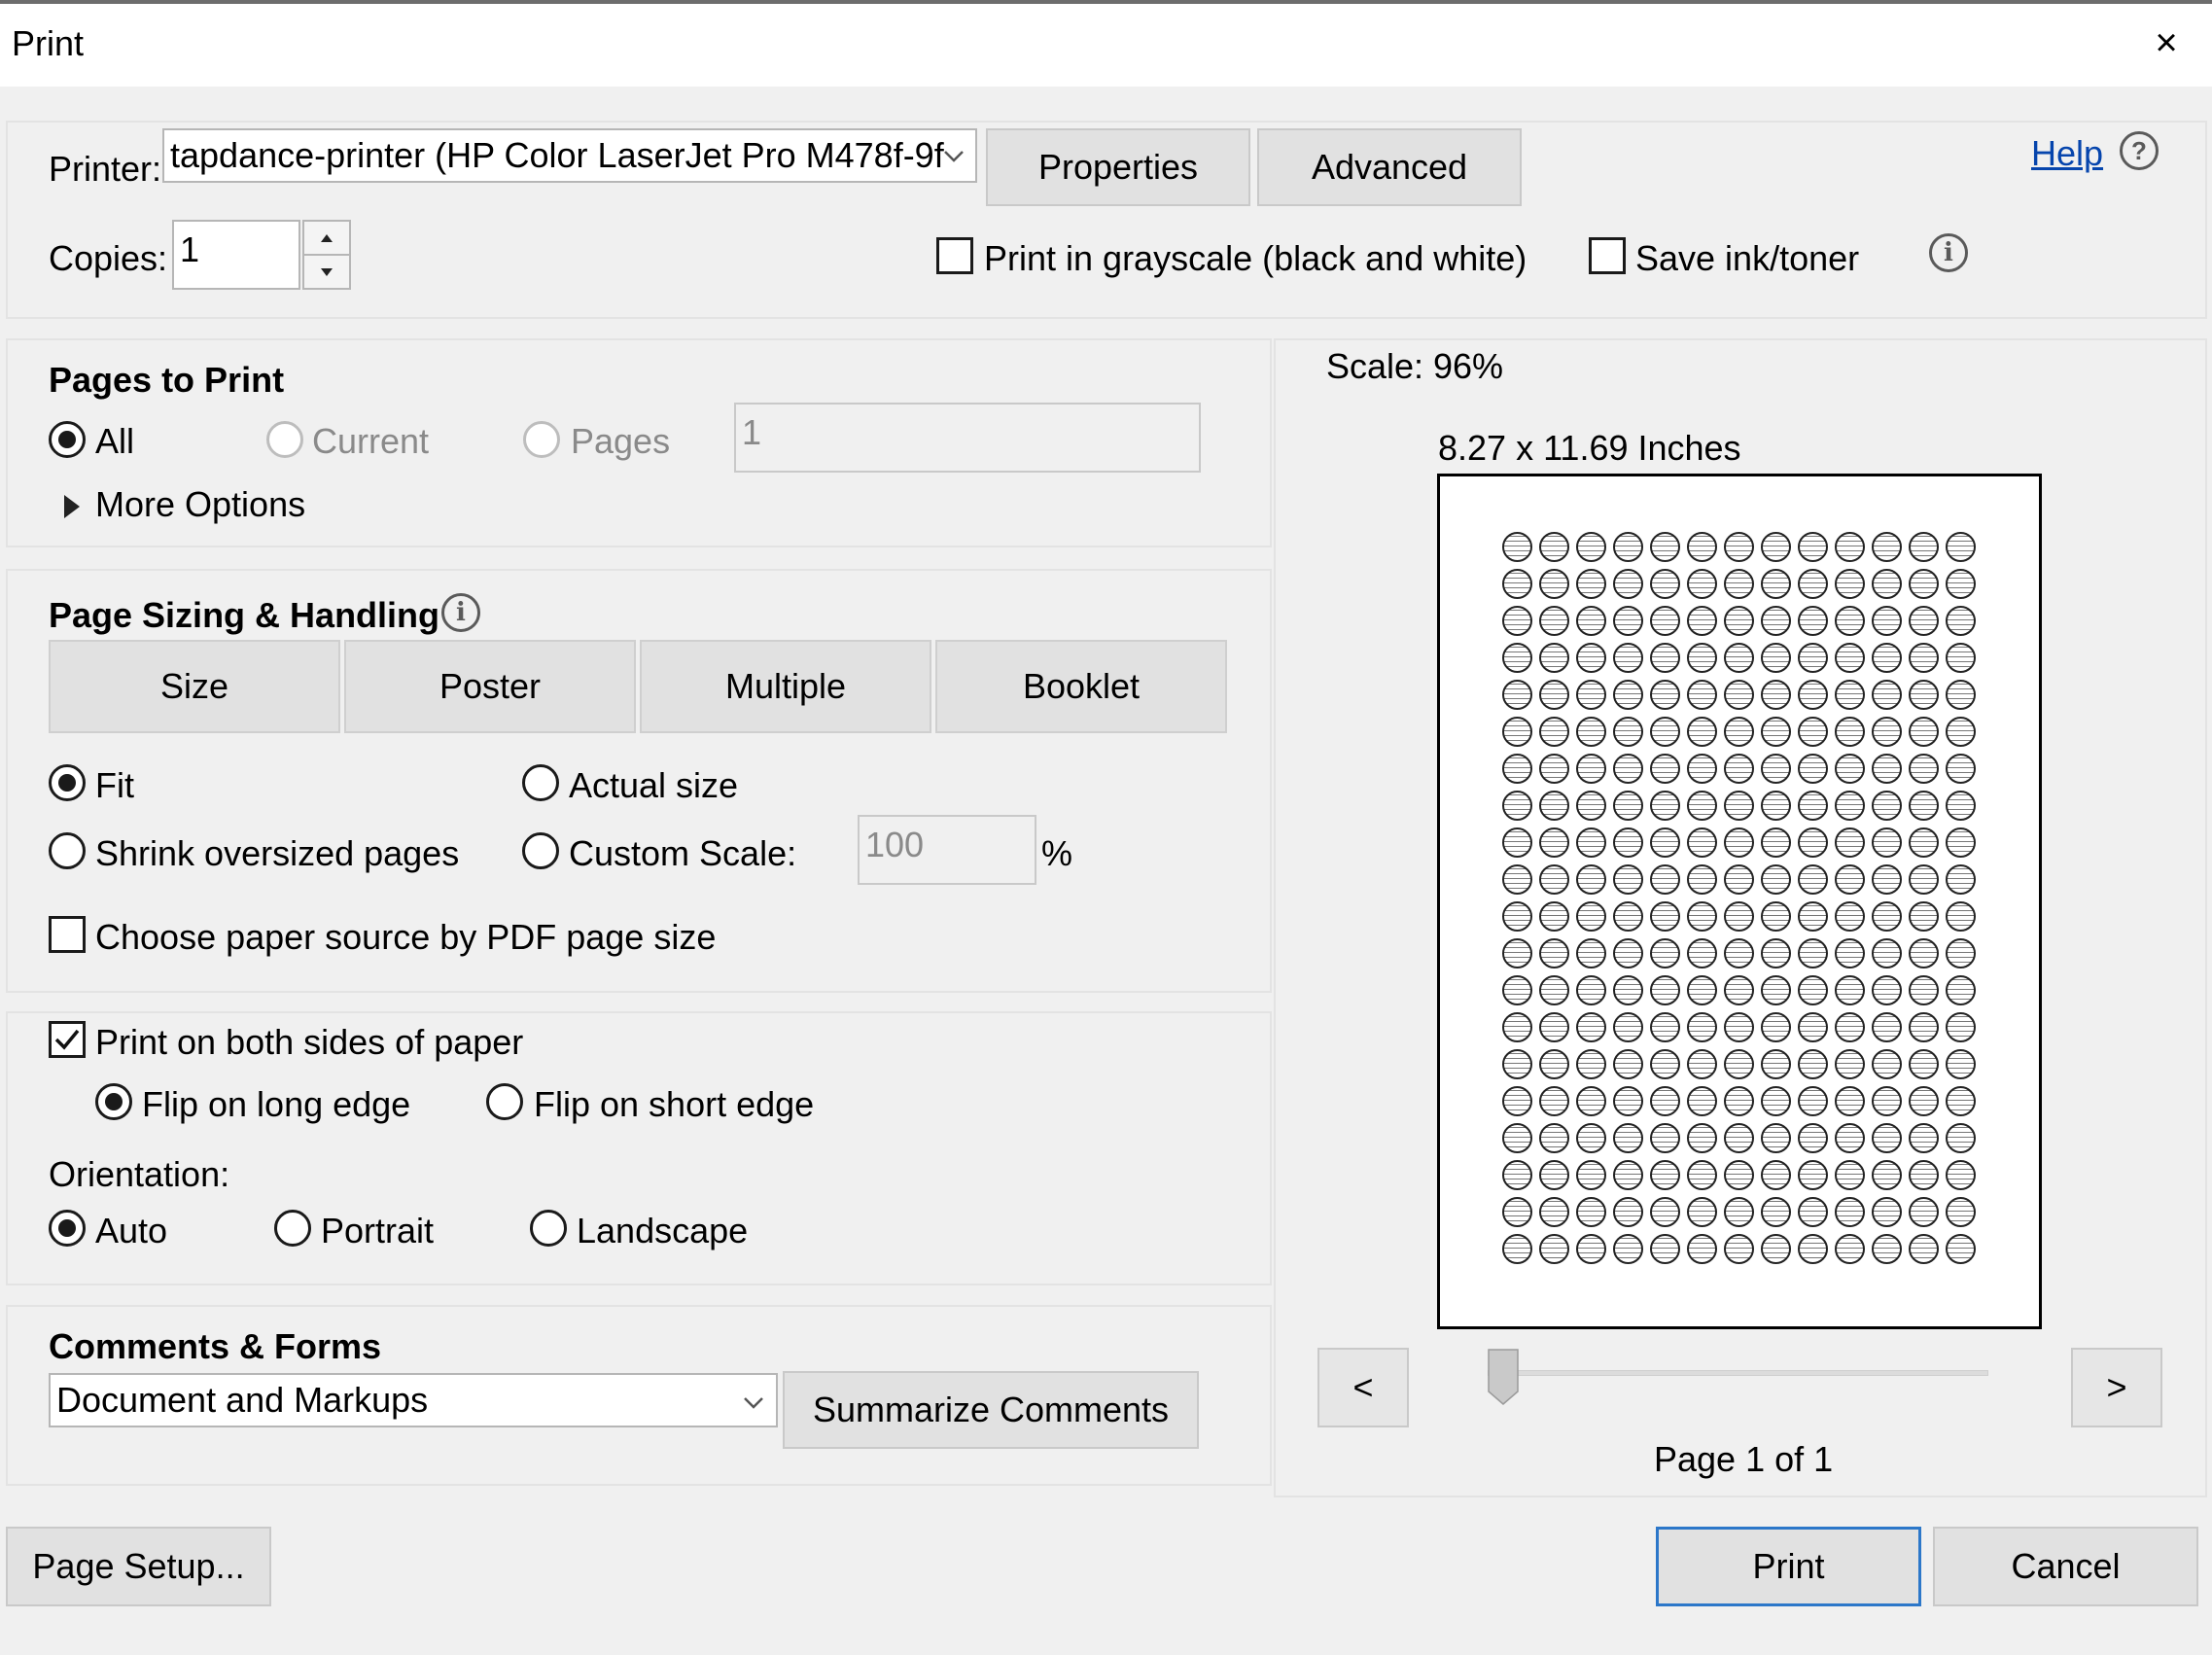 Image resolution: width=2212 pixels, height=1655 pixels. Describe the element at coordinates (2116, 1387) in the screenshot. I see `next-page-button: >` at that location.